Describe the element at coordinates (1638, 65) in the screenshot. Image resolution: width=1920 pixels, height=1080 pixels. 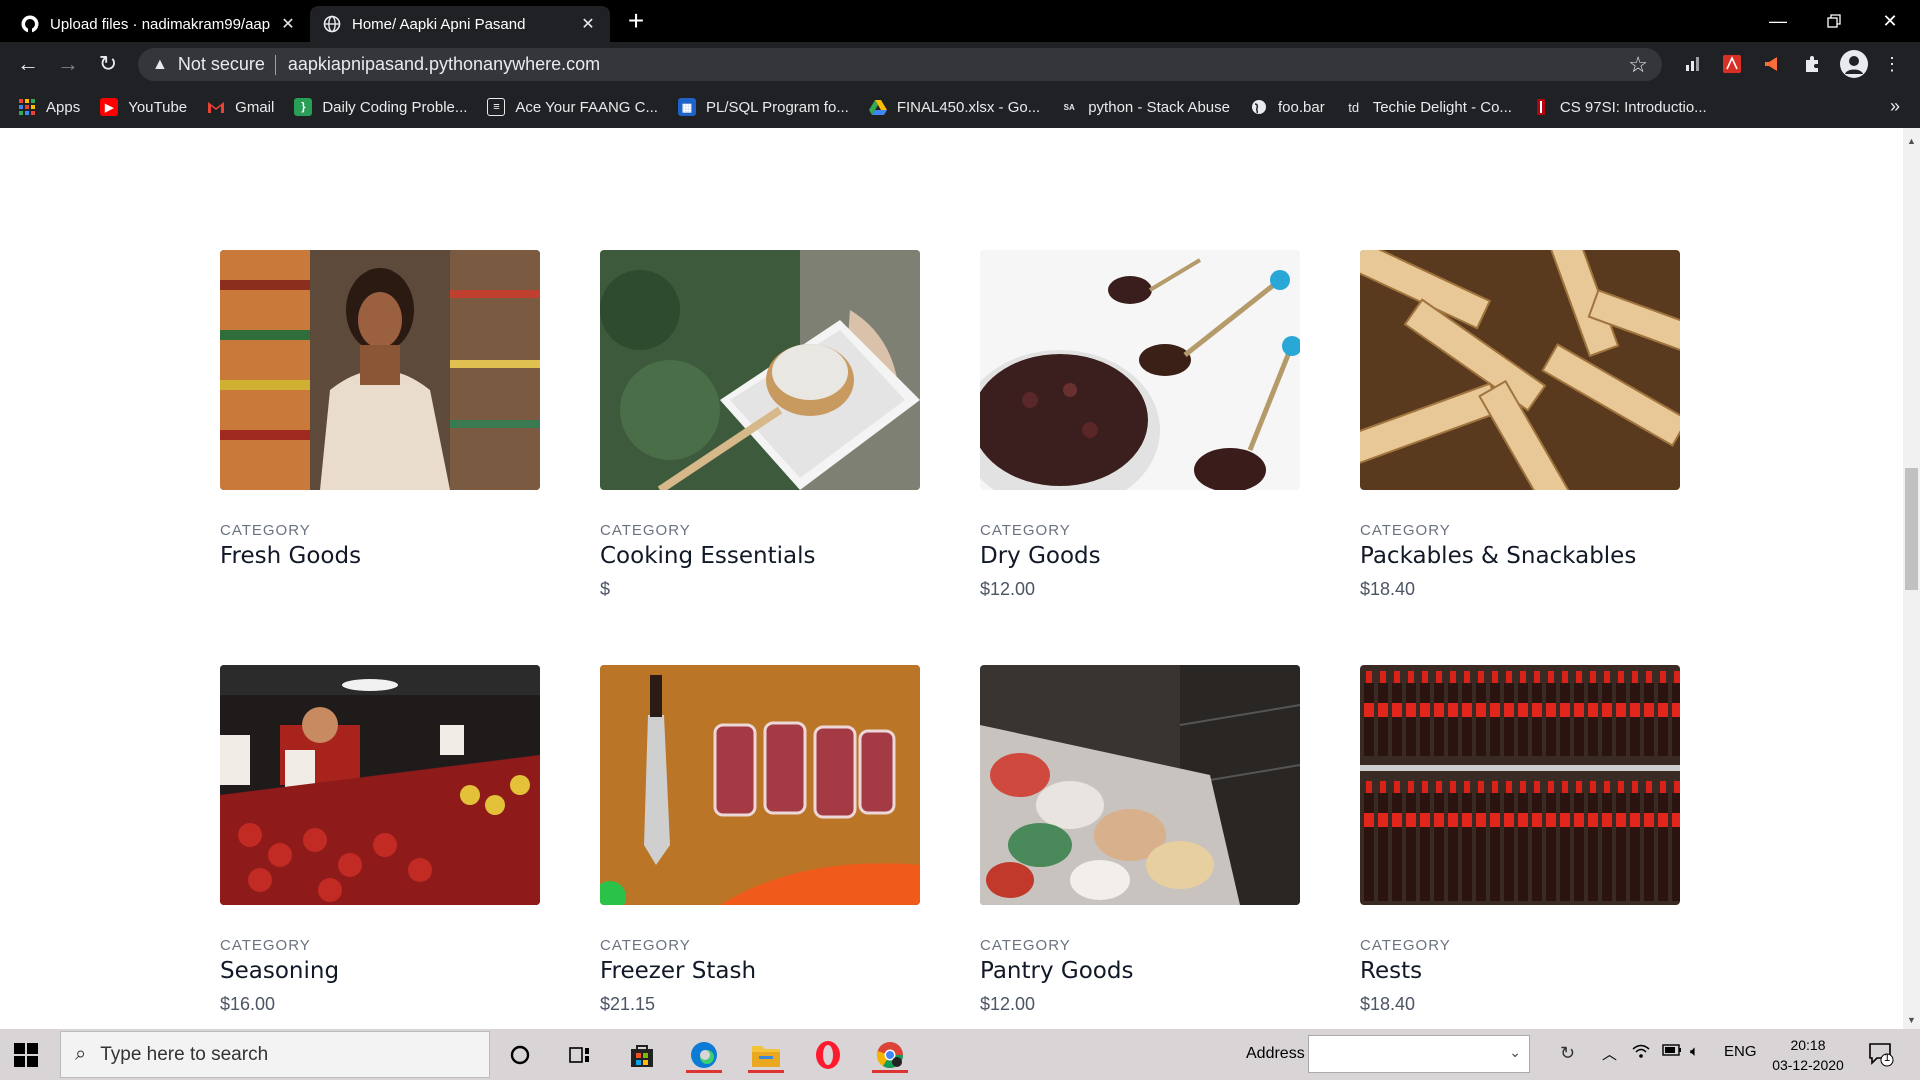
I see `bookmark-star-icon: ☆` at that location.